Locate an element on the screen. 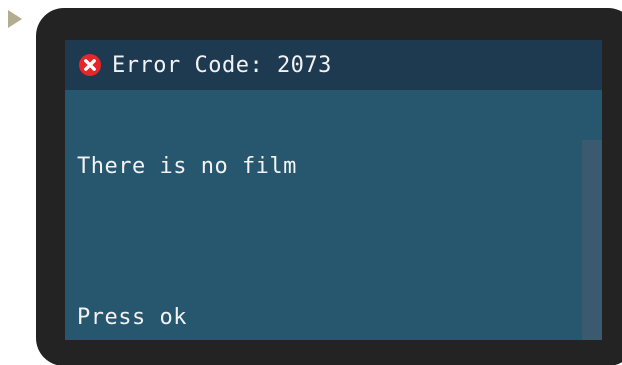 This screenshot has width=622, height=365. press-ok-prompt: Press ok is located at coordinates (132, 317).